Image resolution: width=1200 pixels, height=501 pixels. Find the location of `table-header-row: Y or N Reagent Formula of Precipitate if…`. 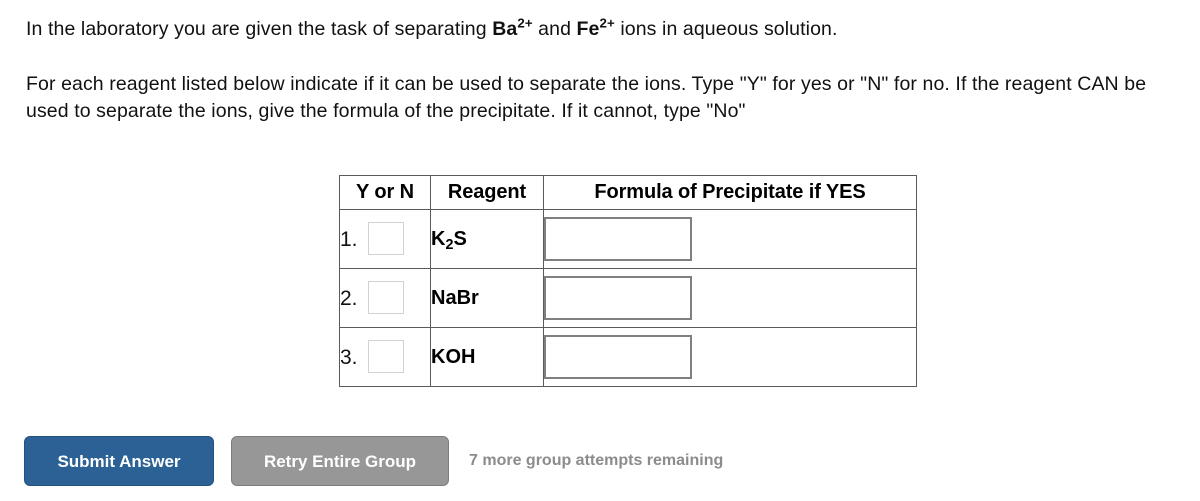

table-header-row: Y or N Reagent Formula of Precipitate if… is located at coordinates (628, 192).